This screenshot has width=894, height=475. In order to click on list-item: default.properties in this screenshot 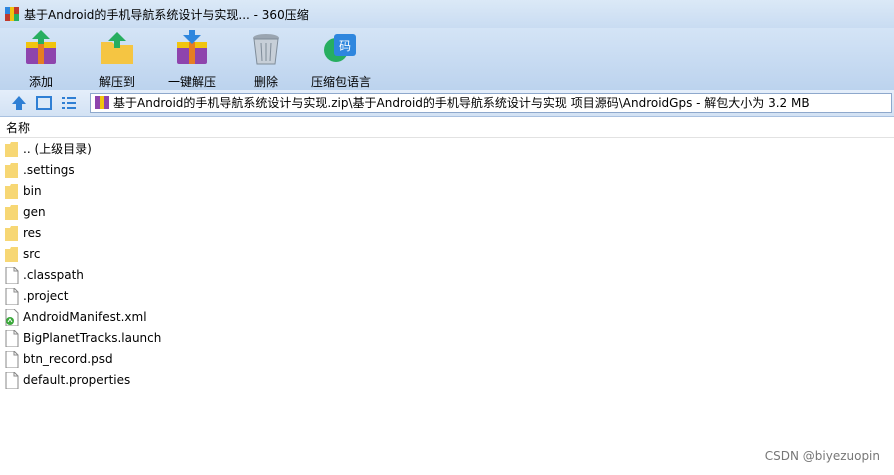, I will do `click(447, 380)`.